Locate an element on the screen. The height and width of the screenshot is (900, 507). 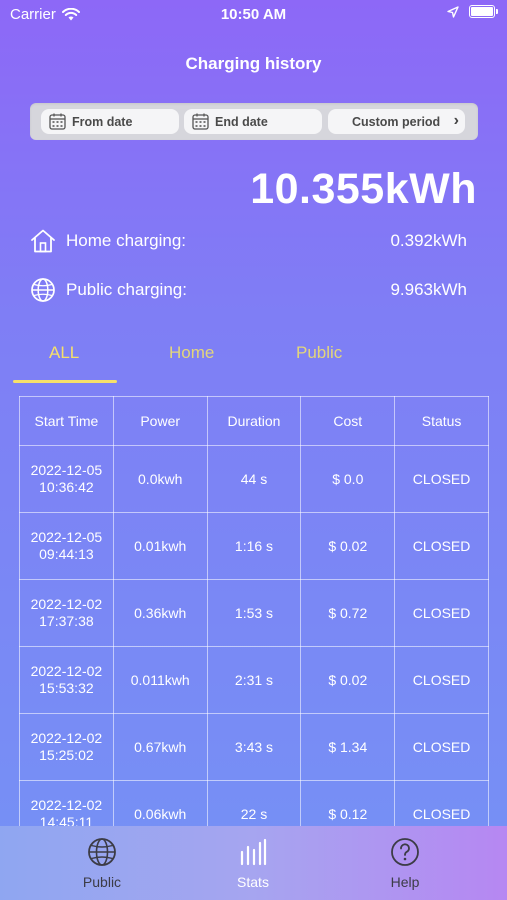
tab-public: Public is located at coordinates (319, 353).